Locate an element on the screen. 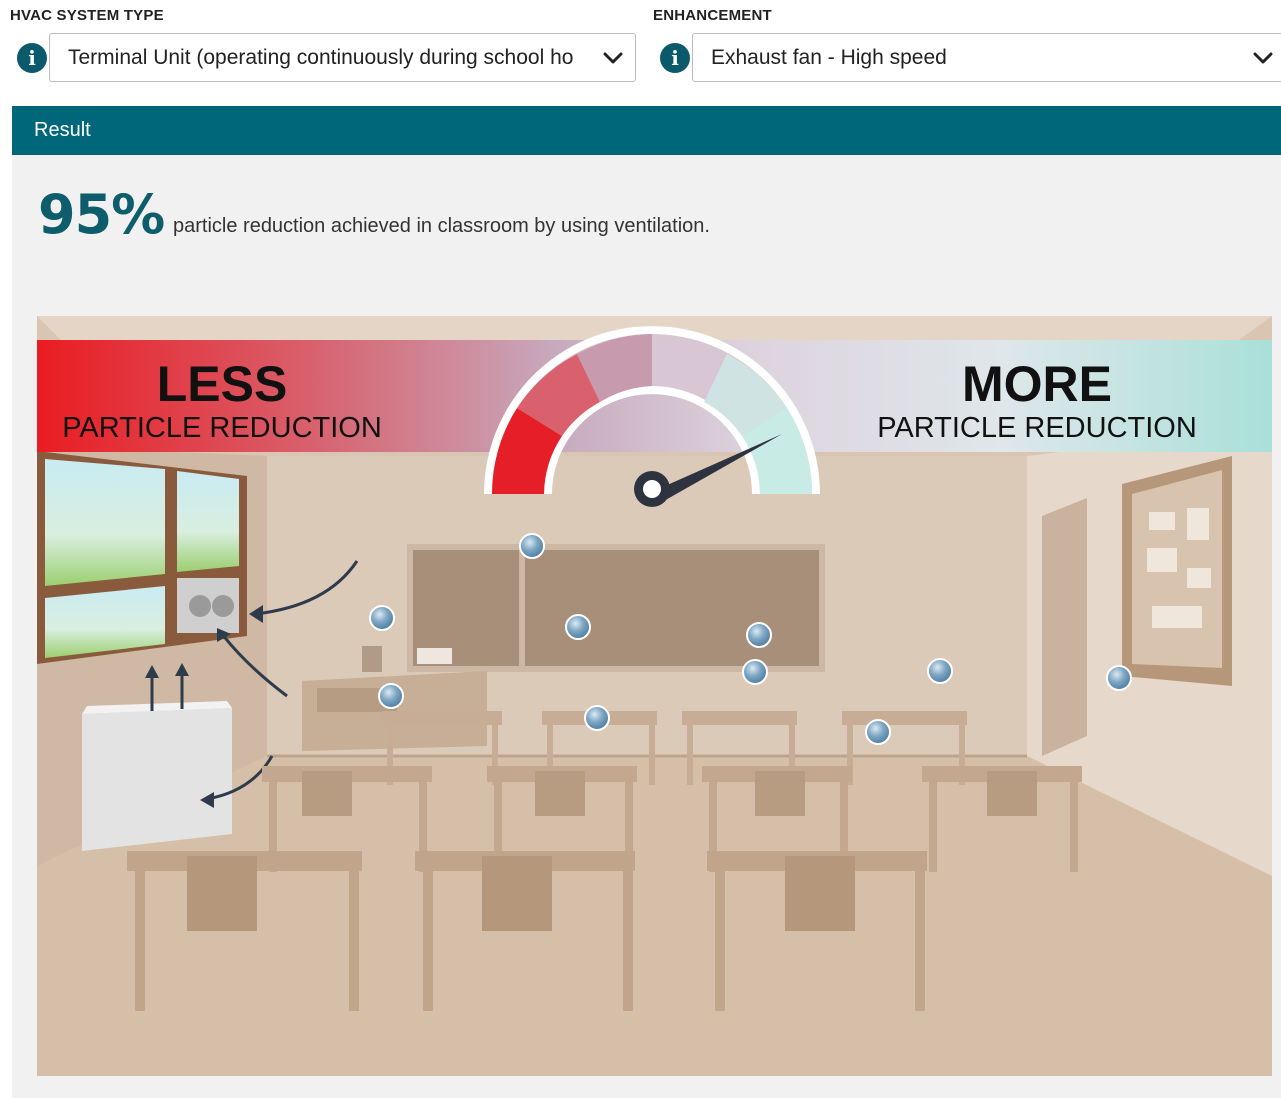 This screenshot has width=1281, height=1098. less-subtitle: PARTICLE REDUCTION is located at coordinates (222, 428).